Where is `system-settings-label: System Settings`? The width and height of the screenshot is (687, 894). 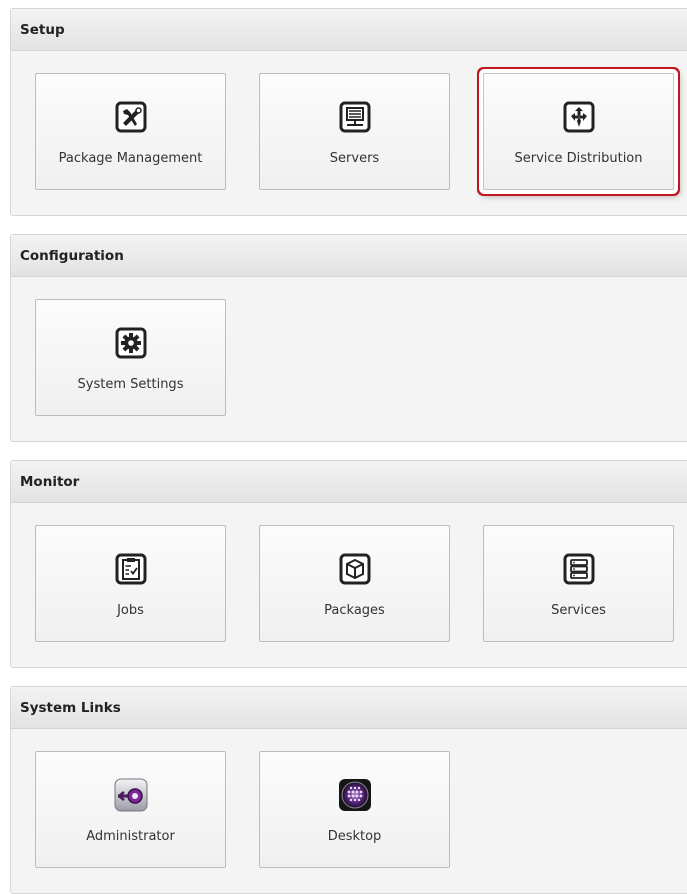 system-settings-label: System Settings is located at coordinates (130, 384).